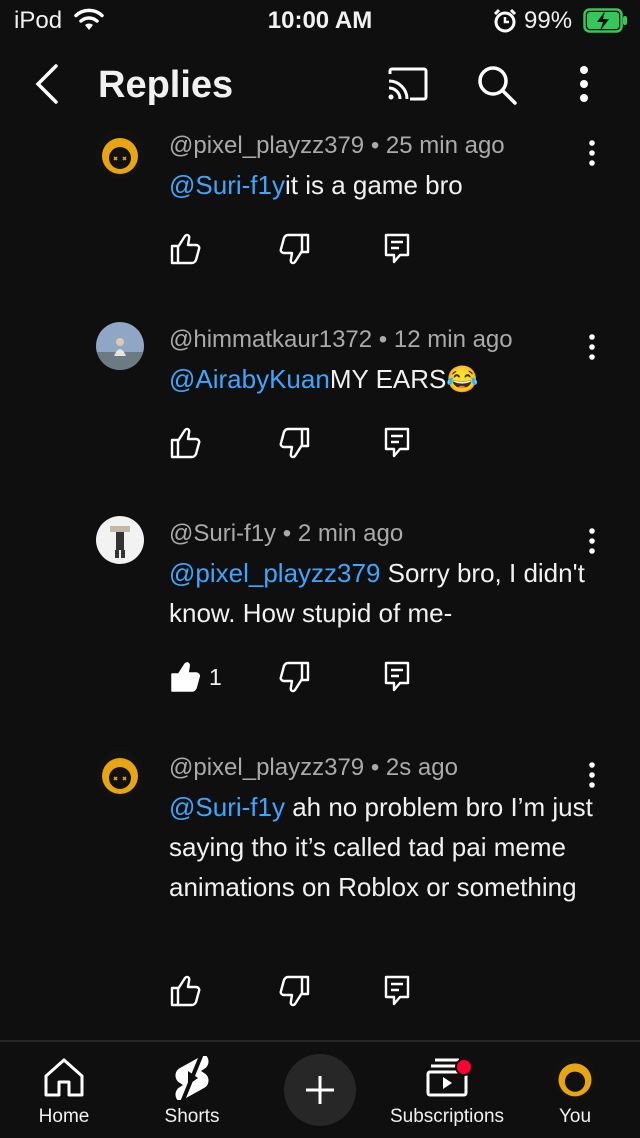 The height and width of the screenshot is (1138, 640). What do you see at coordinates (447, 1090) in the screenshot?
I see `nav-subscriptions: Subscriptions` at bounding box center [447, 1090].